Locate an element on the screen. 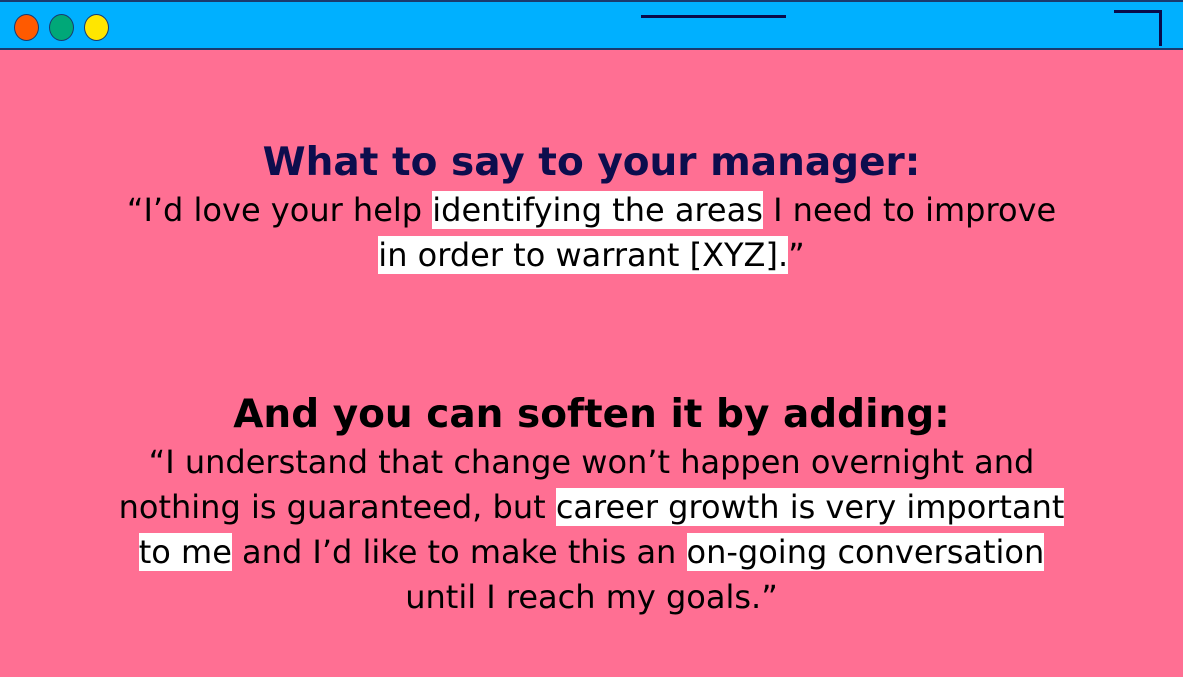 The height and width of the screenshot is (677, 1183). section-heading: What to say to your manager: is located at coordinates (591, 162).